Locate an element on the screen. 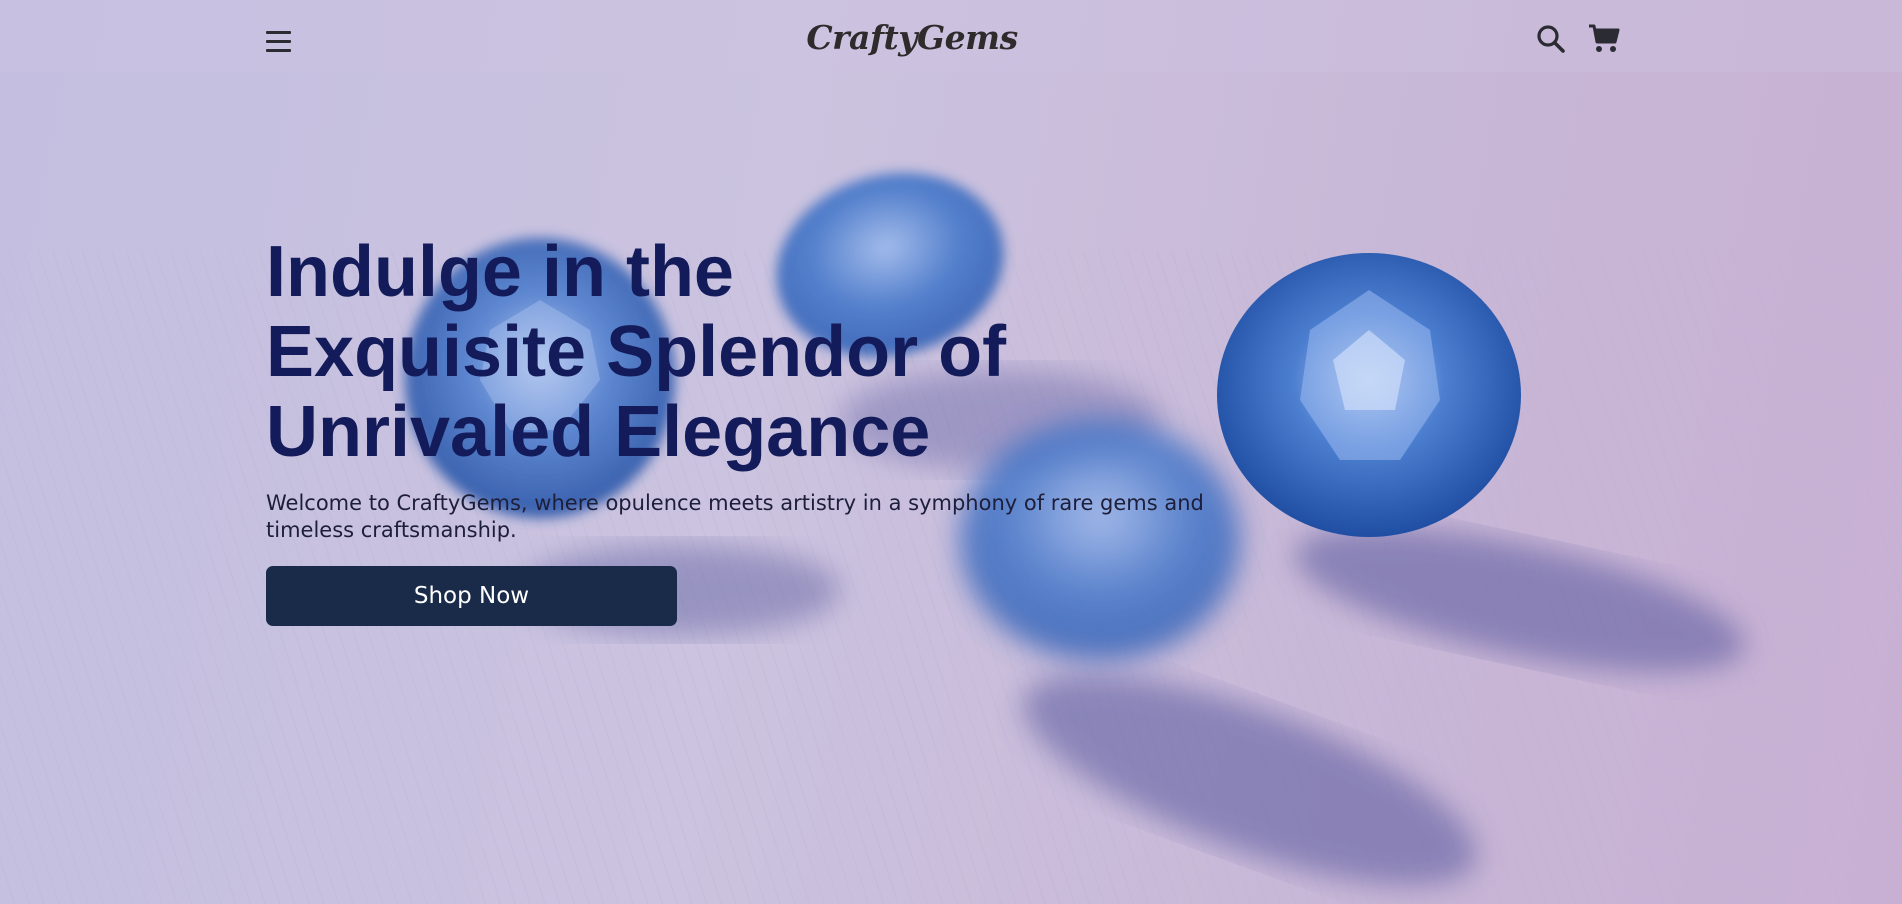 The height and width of the screenshot is (904, 1902). search-icon is located at coordinates (1551, 39).